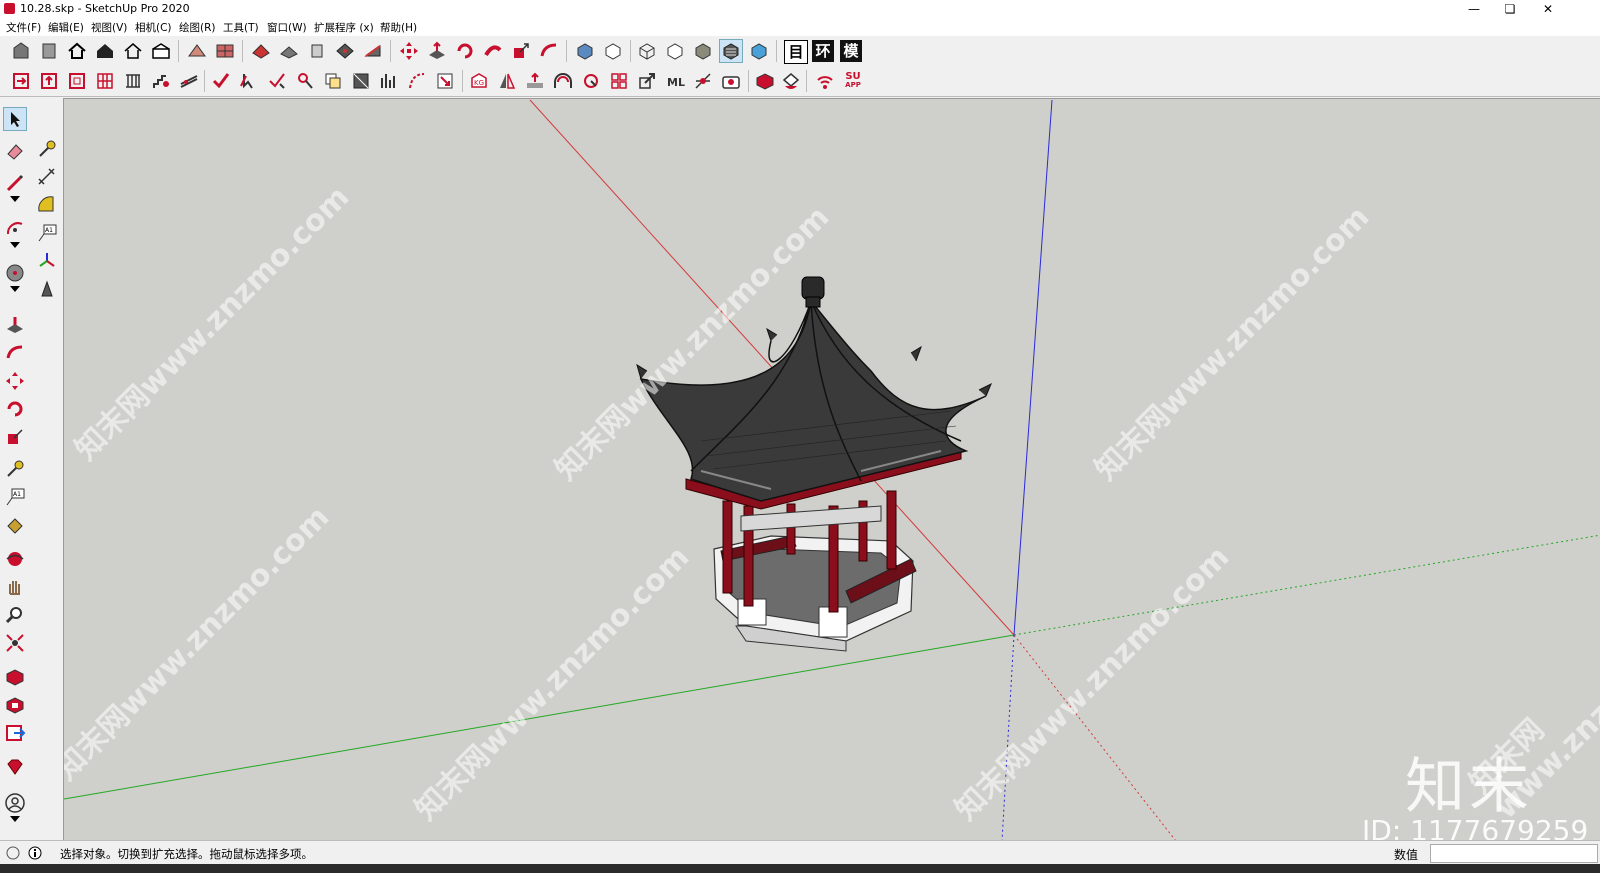 This screenshot has width=1600, height=873. Describe the element at coordinates (703, 81) in the screenshot. I see `intersect-plugin-icon` at that location.